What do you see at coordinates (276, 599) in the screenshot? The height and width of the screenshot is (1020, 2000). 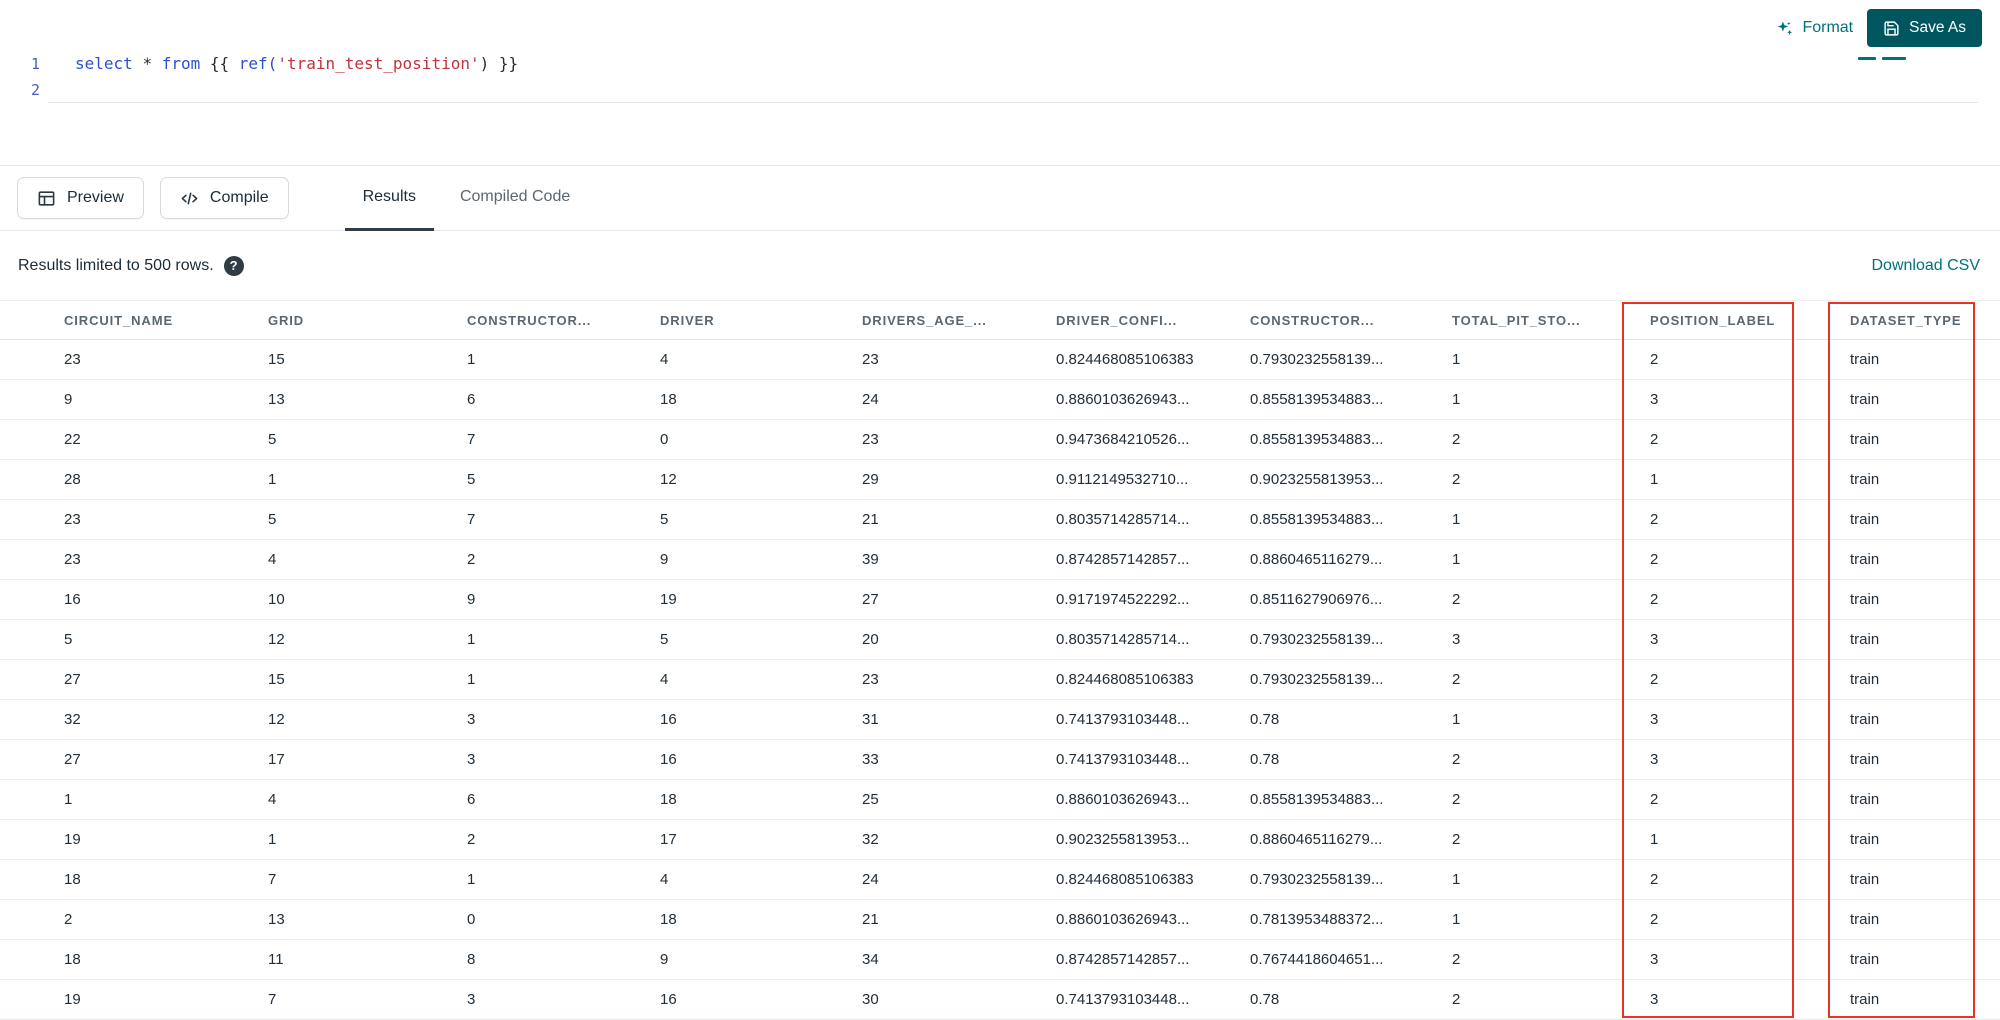 I see `table-cell: 10` at bounding box center [276, 599].